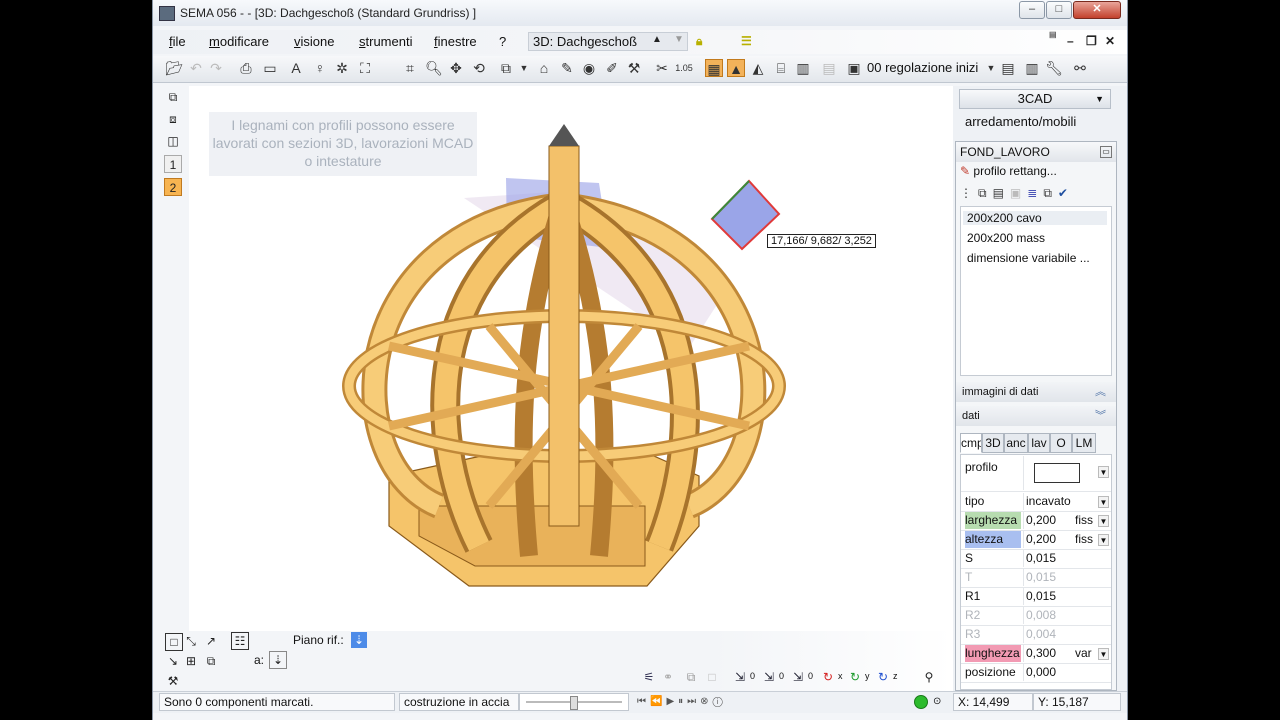  I want to click on menu-help: ?, so click(502, 41).